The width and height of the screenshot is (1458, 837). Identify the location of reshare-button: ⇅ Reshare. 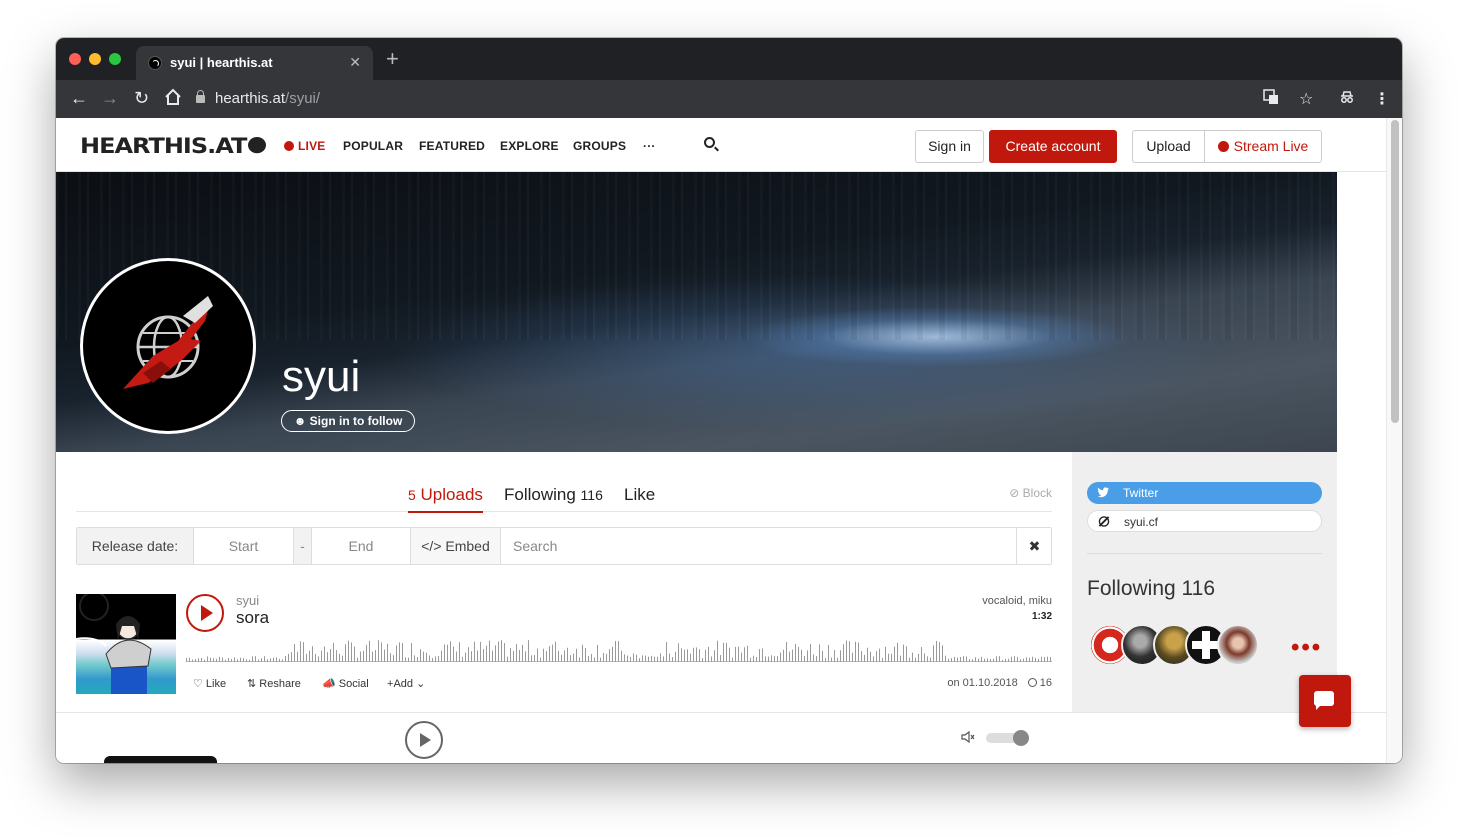
(274, 683).